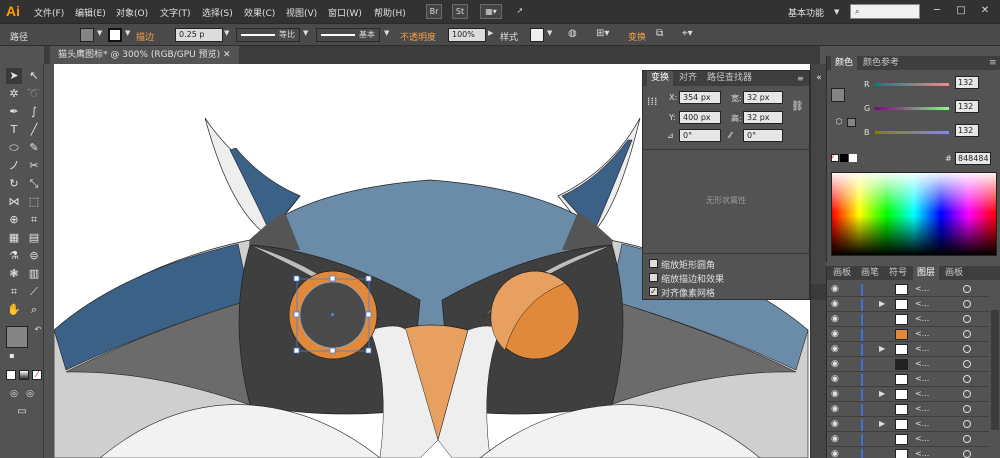  Describe the element at coordinates (14, 76) in the screenshot. I see `selection-tool-icon: ➤` at that location.